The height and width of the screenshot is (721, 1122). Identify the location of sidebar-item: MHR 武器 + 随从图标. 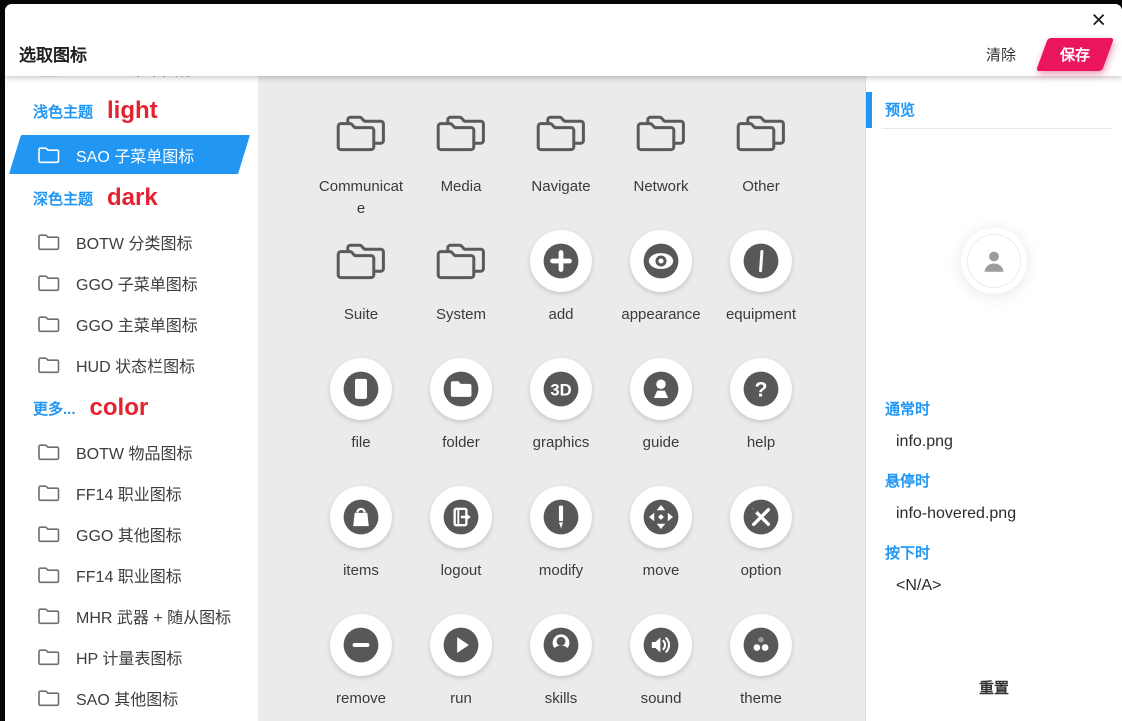
(131, 615).